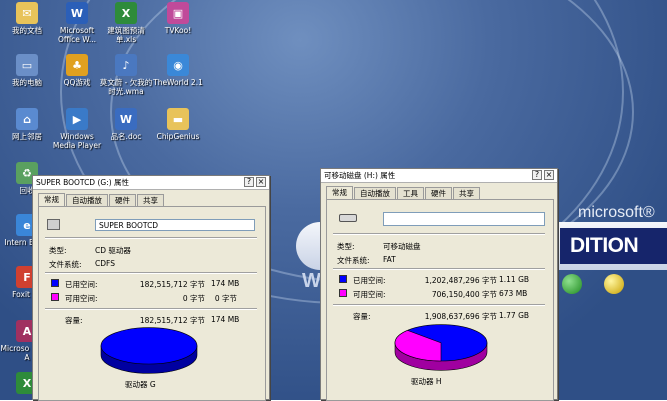 Image resolution: width=667 pixels, height=401 pixels. Describe the element at coordinates (83, 182) in the screenshot. I see `window-title: SUPER BOOTCD (G:) 属性` at that location.